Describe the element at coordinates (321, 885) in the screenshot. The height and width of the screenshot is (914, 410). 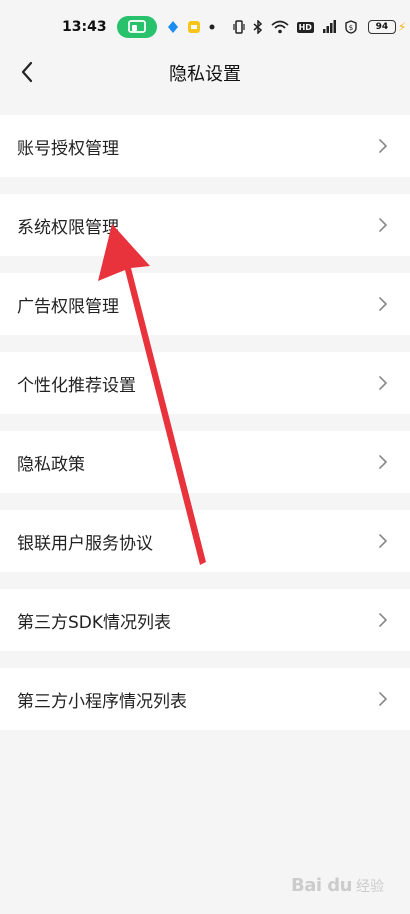
I see `watermark-brand: Bai du` at that location.